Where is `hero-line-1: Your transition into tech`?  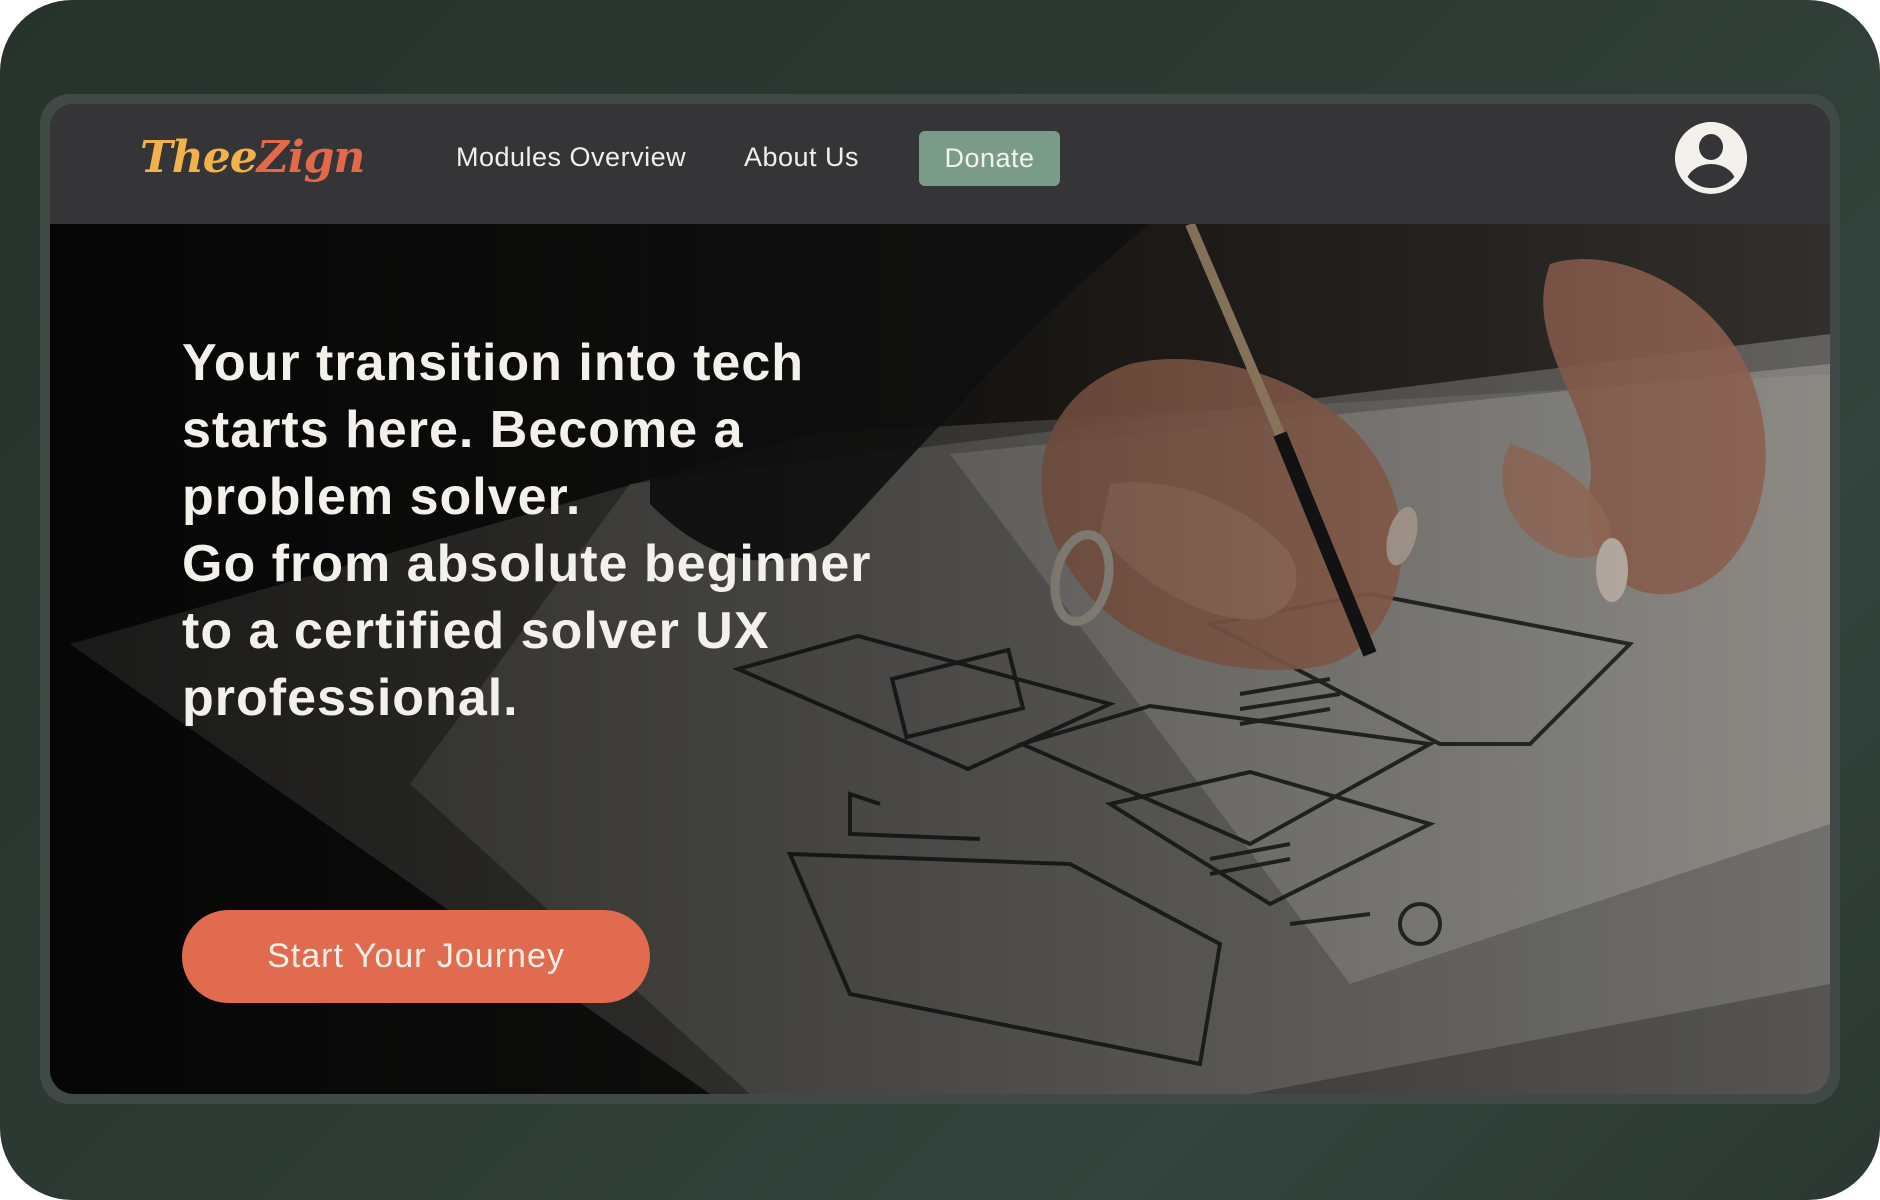
hero-line-1: Your transition into tech is located at coordinates (493, 363).